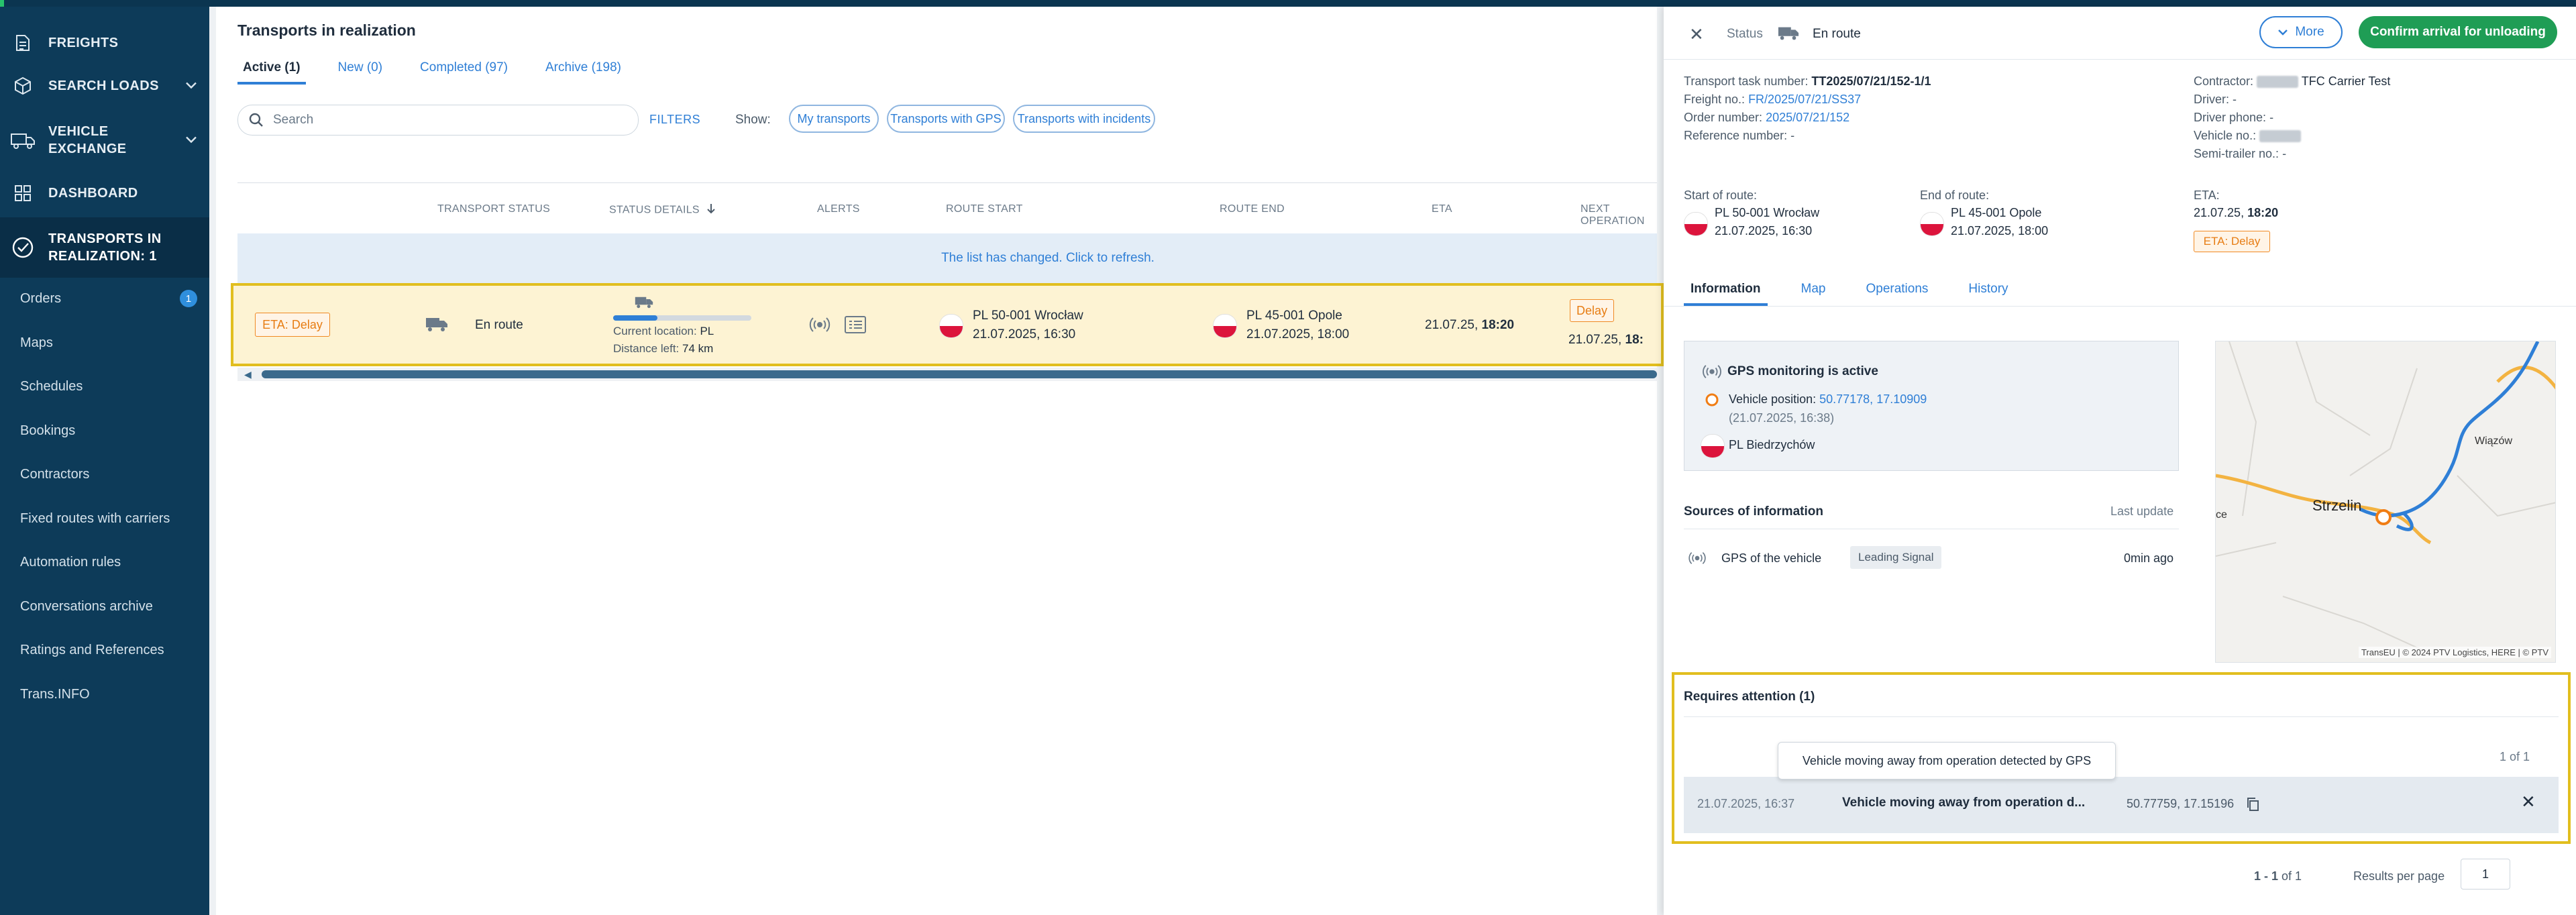 This screenshot has width=2576, height=915. Describe the element at coordinates (2207, 195) in the screenshot. I see `eta-label: ETA:` at that location.